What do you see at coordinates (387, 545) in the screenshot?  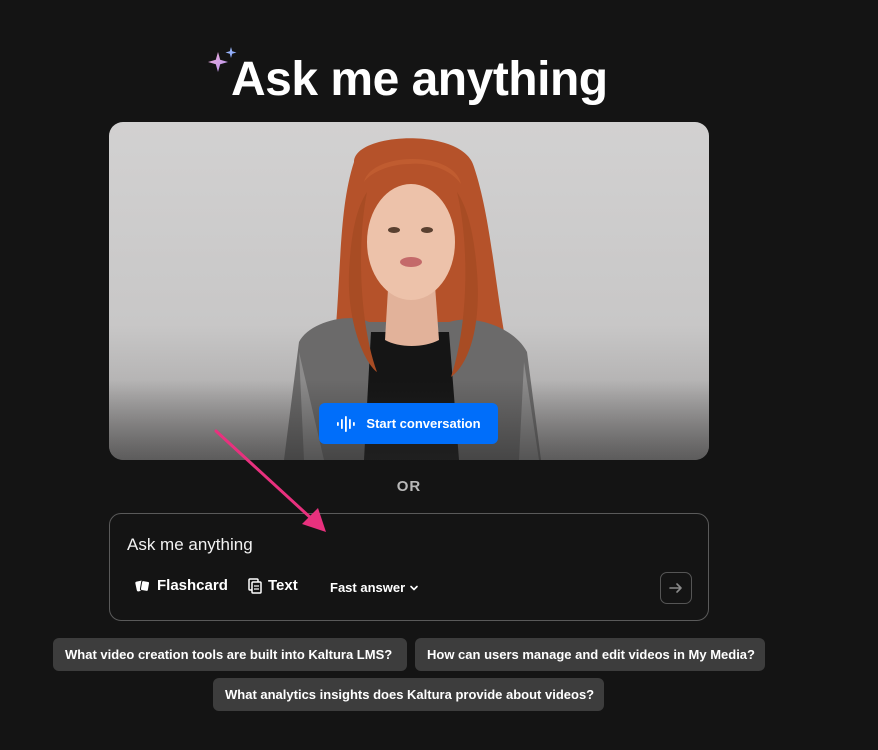 I see `ask-input` at bounding box center [387, 545].